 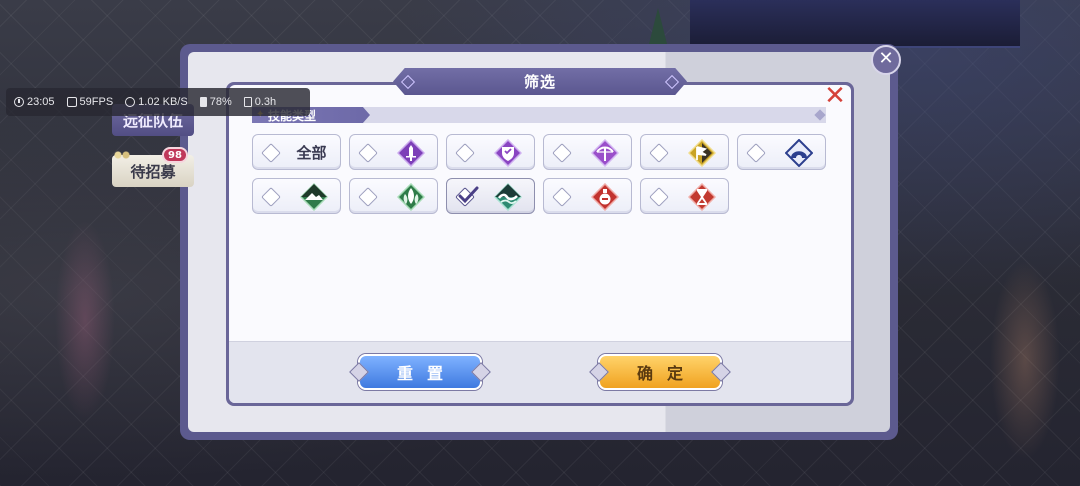 I want to click on status-time-value: 23:05, so click(x=41, y=102).